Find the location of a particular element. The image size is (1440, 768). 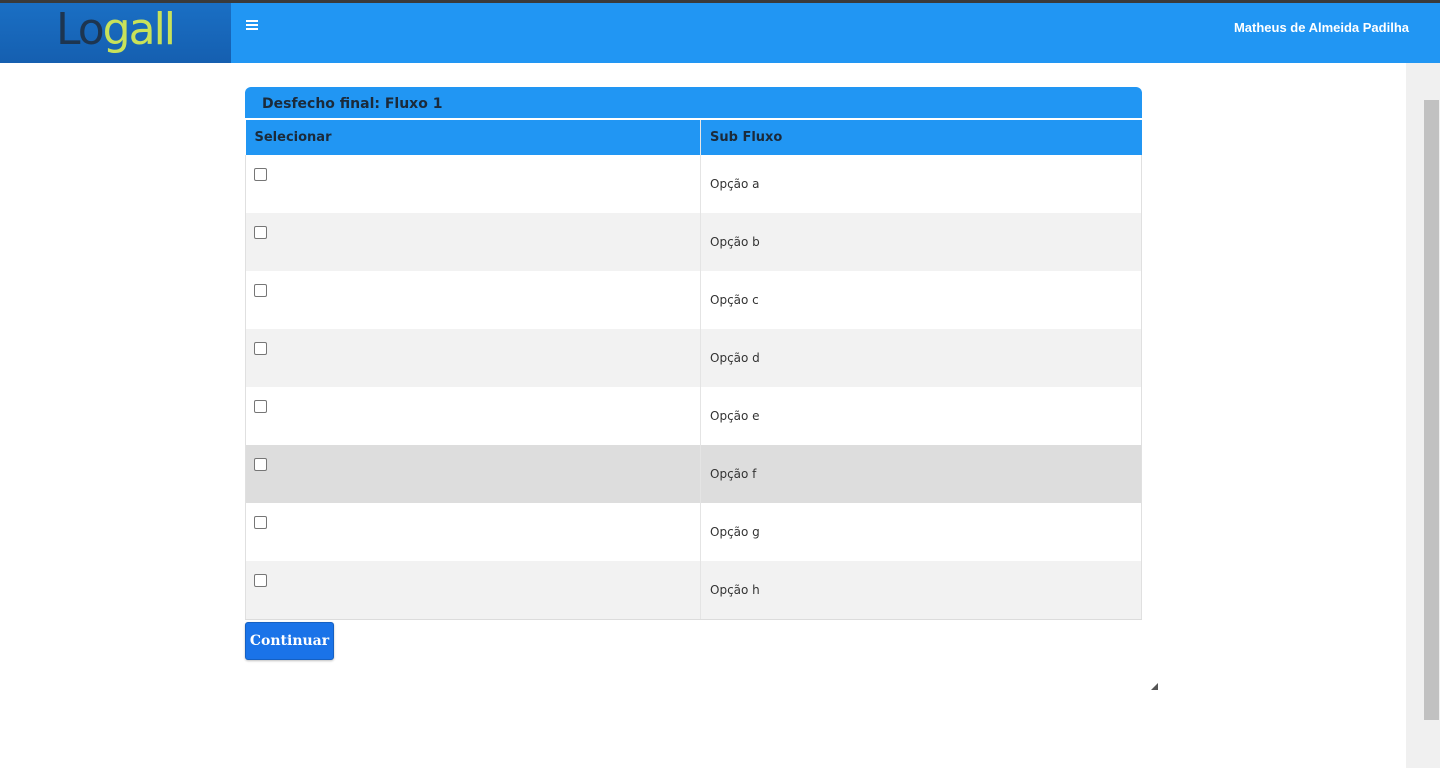

table-row: Opção e is located at coordinates (693, 416).